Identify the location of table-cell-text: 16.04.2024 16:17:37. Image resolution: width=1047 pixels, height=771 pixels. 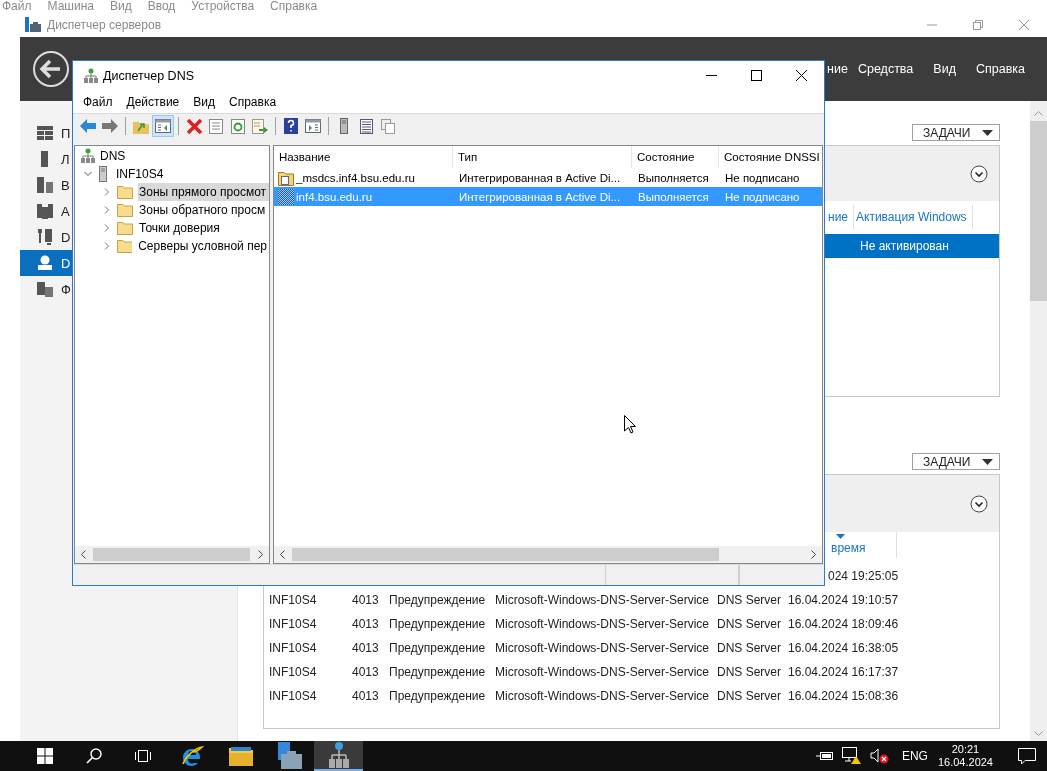
(844, 672).